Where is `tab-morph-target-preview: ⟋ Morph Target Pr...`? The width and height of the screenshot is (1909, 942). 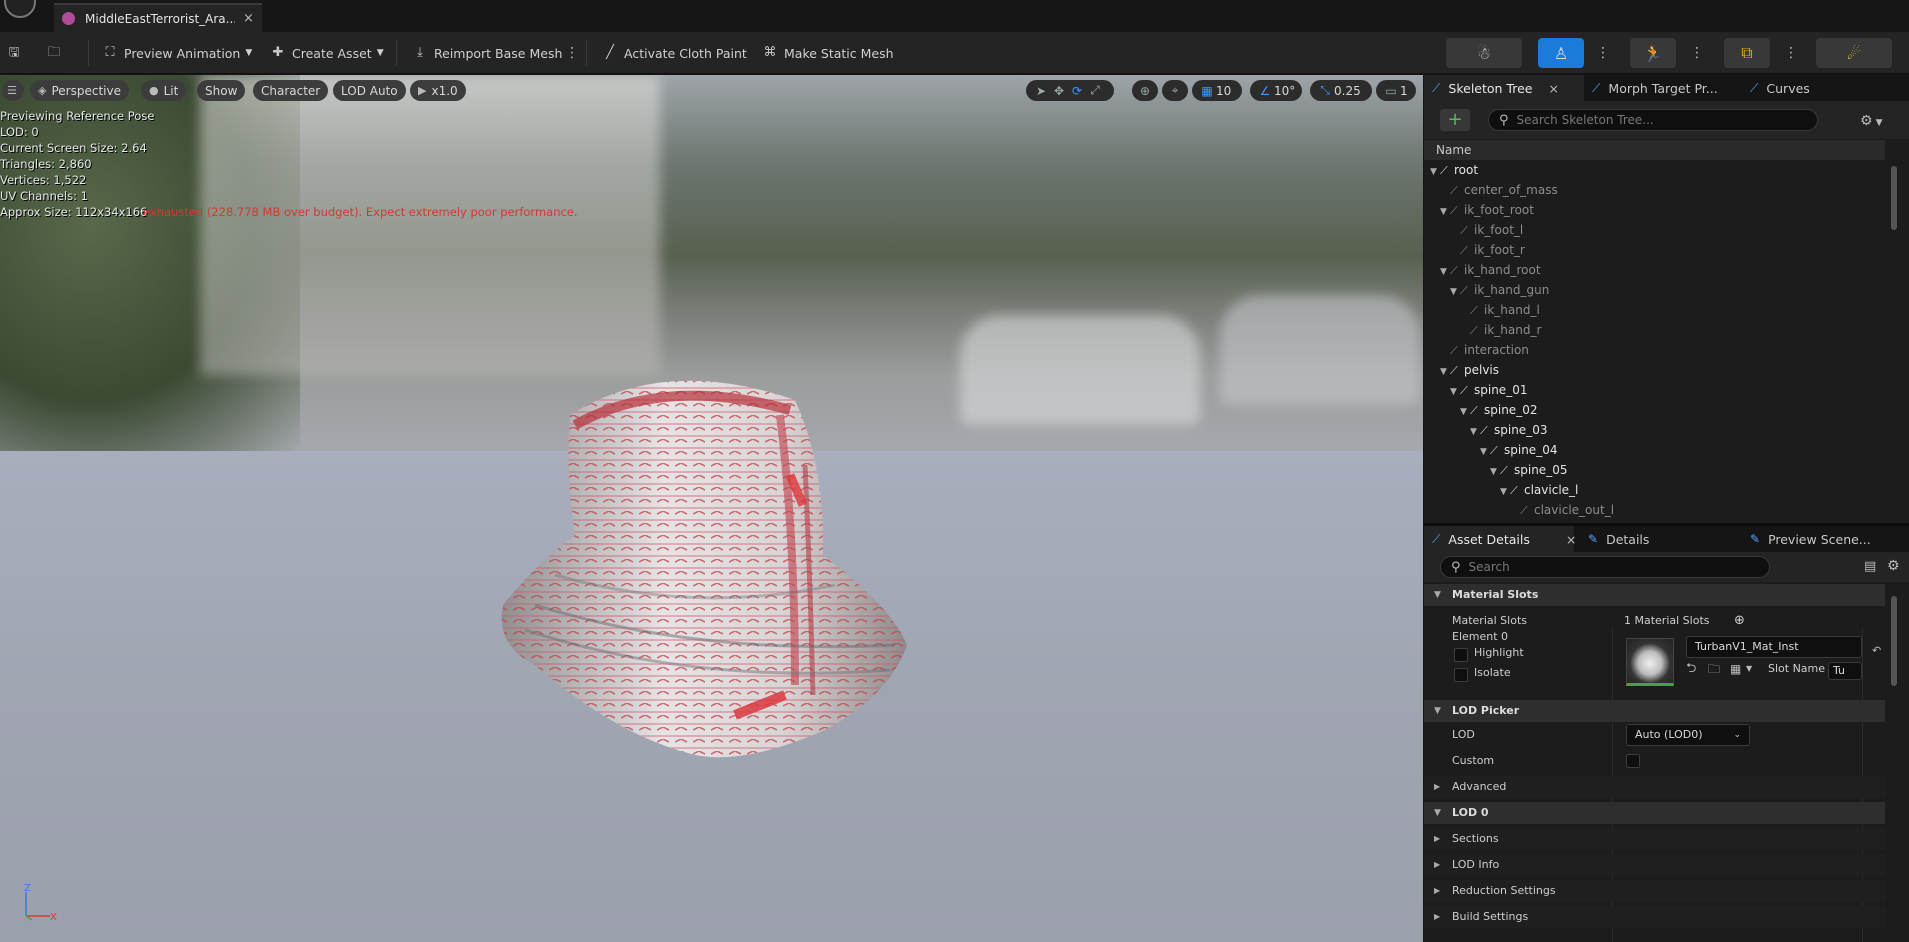
tab-morph-target-preview: ⟋ Morph Target Pr... is located at coordinates (1659, 88).